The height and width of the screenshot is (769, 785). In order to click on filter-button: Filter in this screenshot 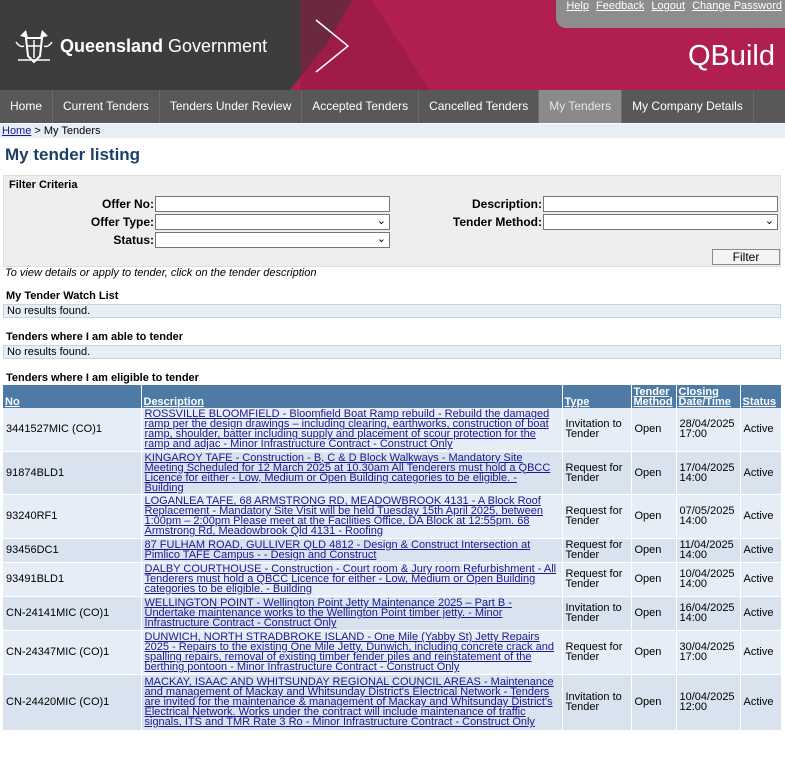, I will do `click(746, 257)`.